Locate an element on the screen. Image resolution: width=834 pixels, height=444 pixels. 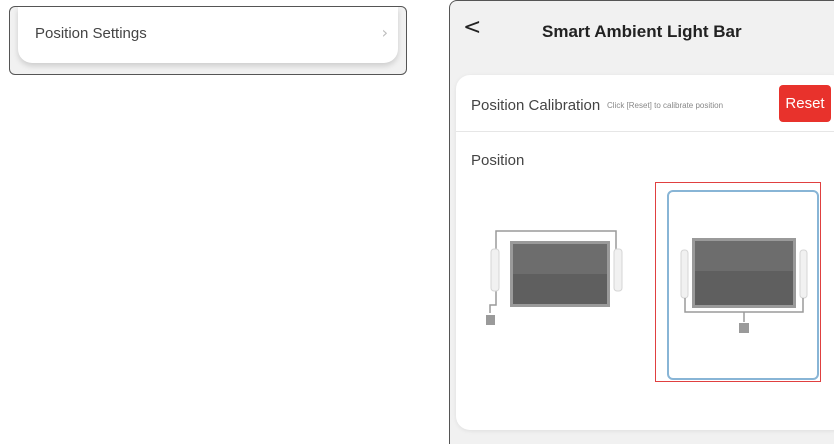
position-option-mounted-selected is located at coordinates (743, 285).